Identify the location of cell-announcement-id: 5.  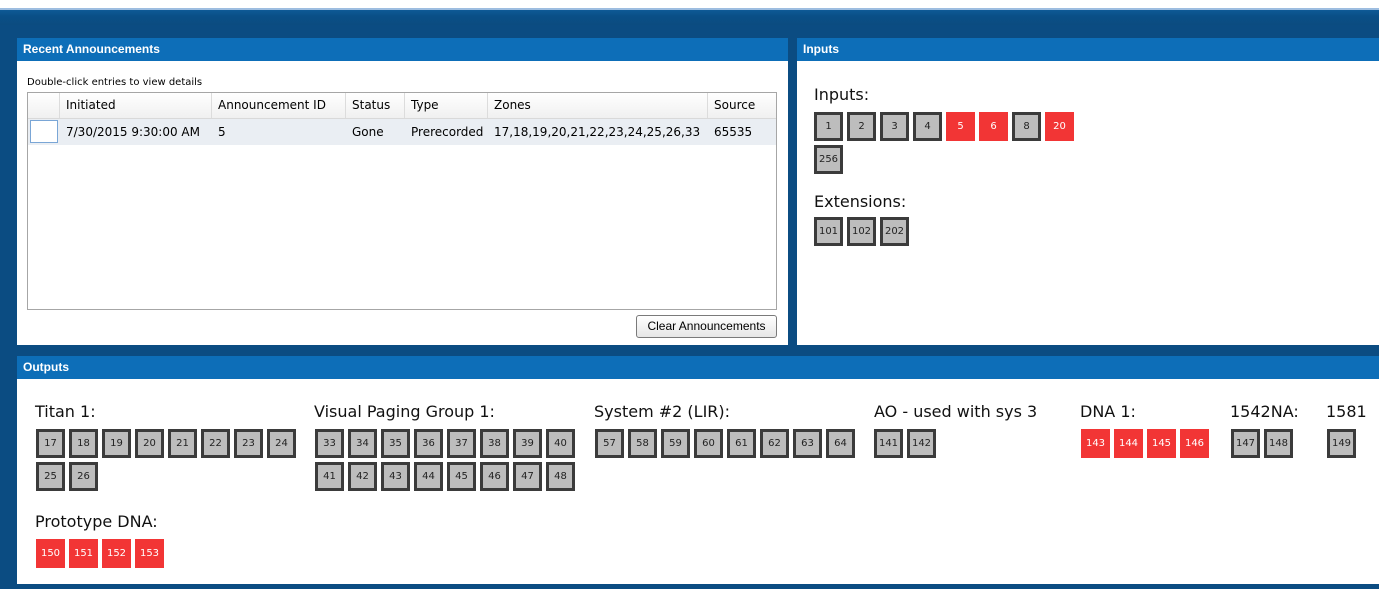
(222, 132).